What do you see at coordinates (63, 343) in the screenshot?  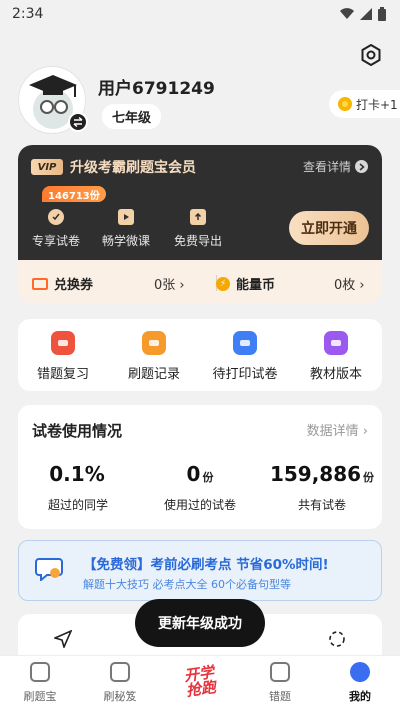 I see `review-icon` at bounding box center [63, 343].